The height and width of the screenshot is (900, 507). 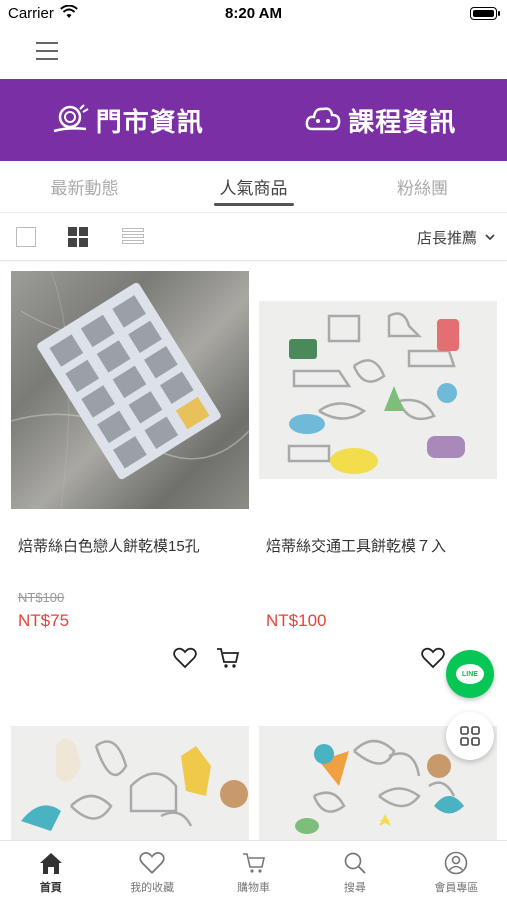 What do you see at coordinates (354, 888) in the screenshot?
I see `nav-search-label: 搜尋` at bounding box center [354, 888].